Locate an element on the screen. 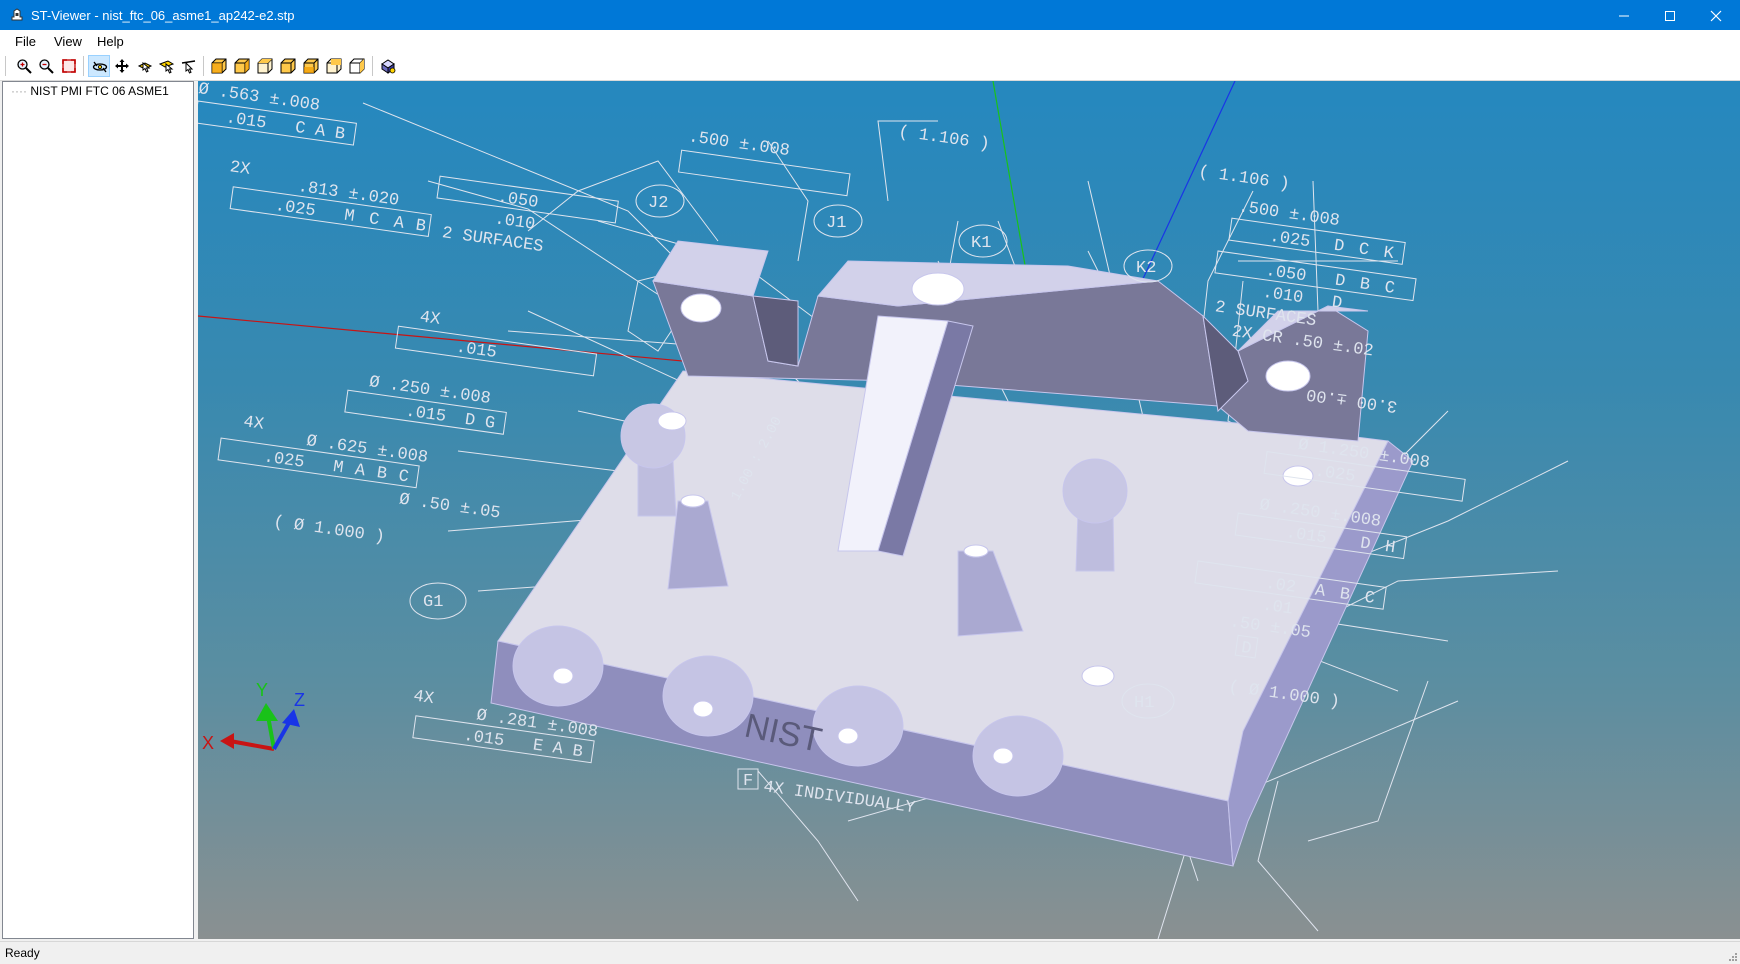 This screenshot has height=964, width=1740. view-iso-button is located at coordinates (357, 66).